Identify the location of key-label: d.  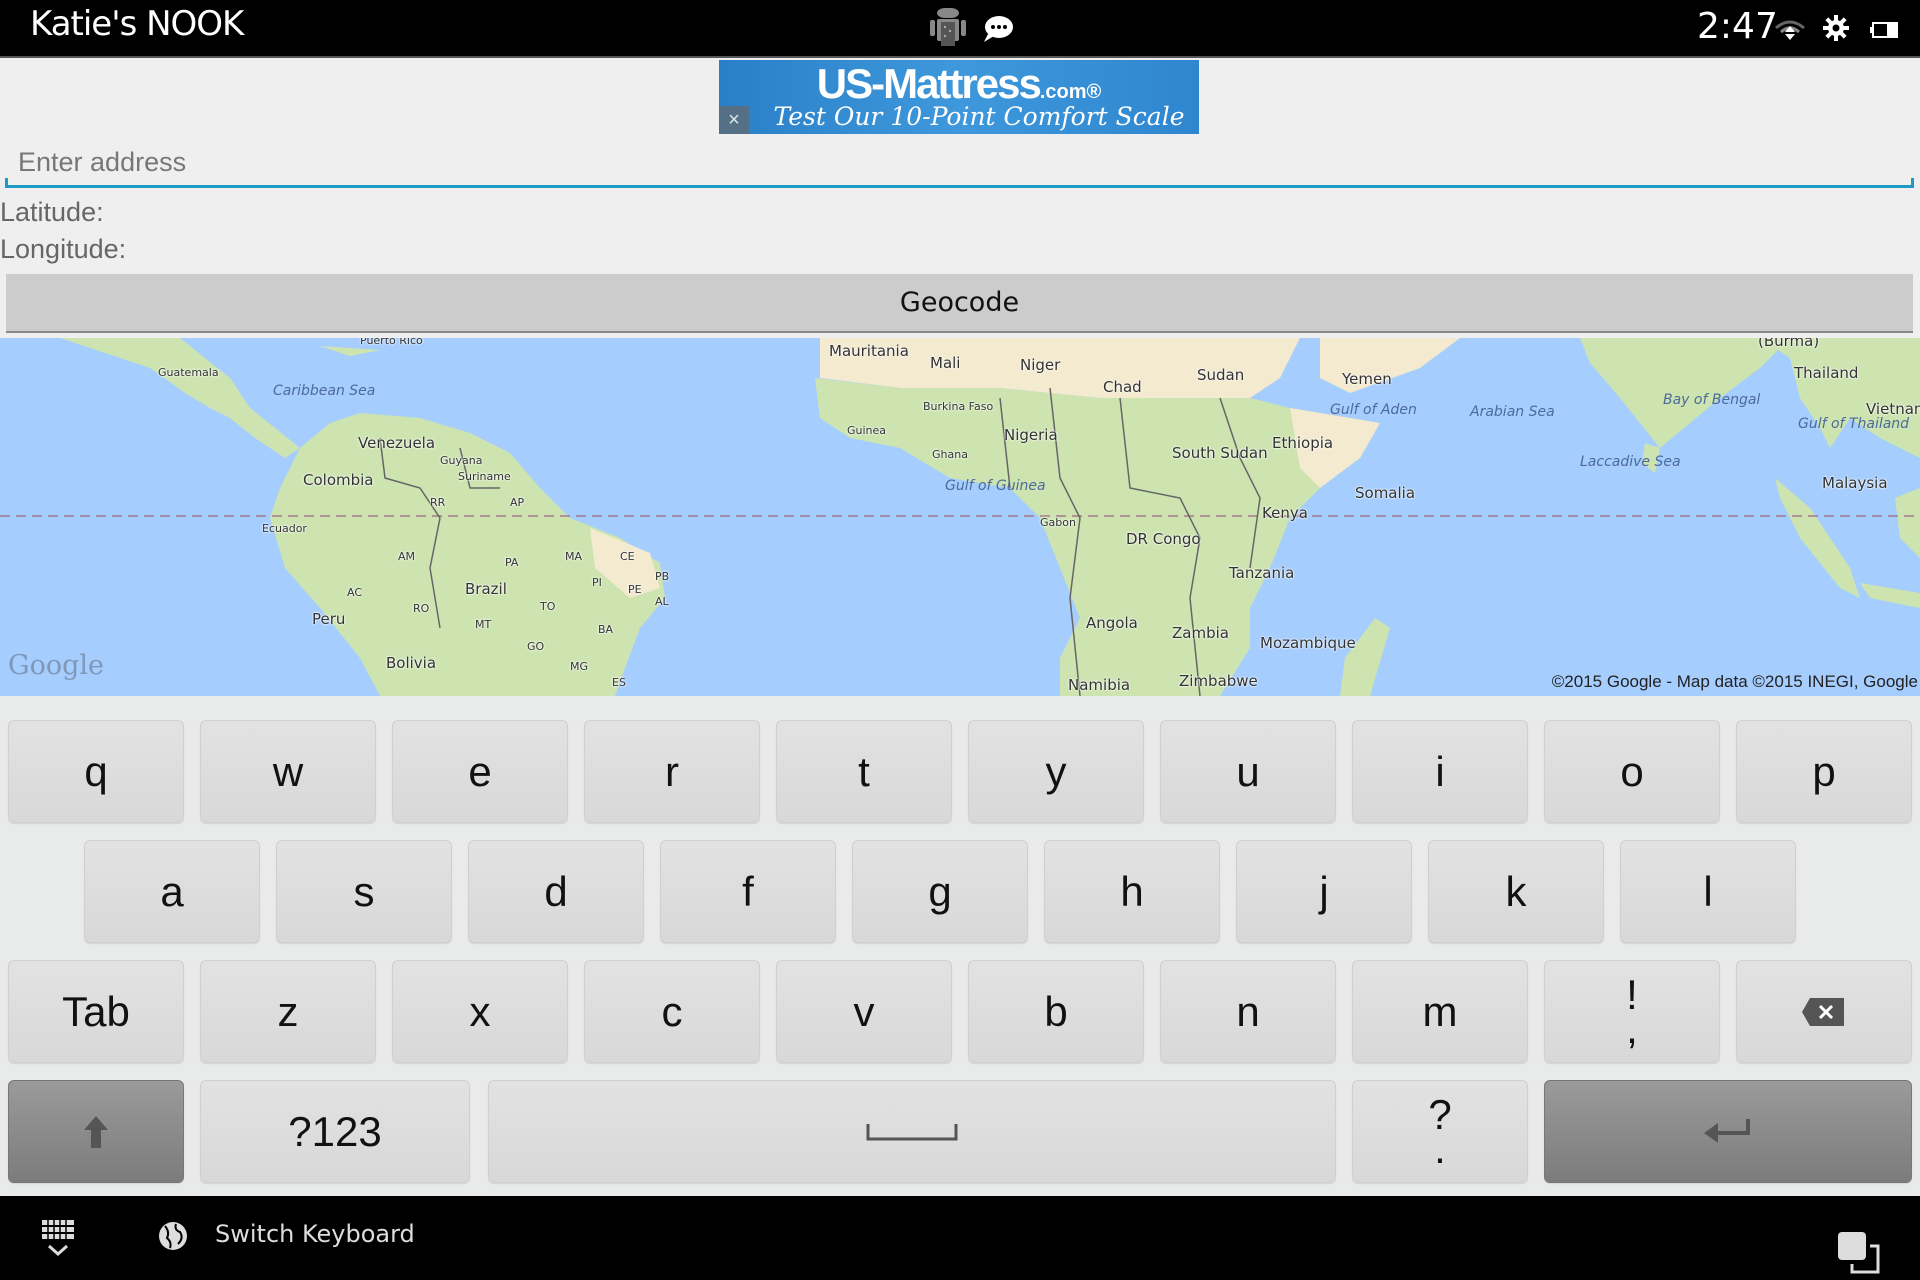
(556, 891).